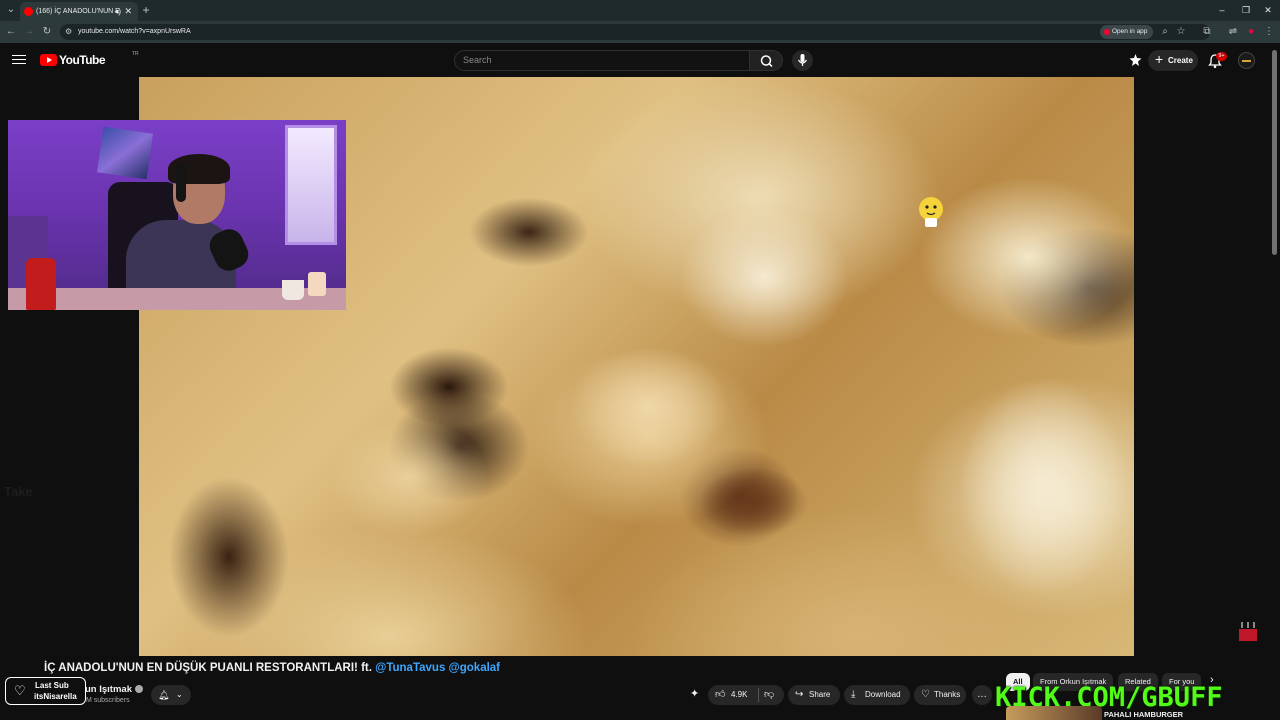 The width and height of the screenshot is (1280, 720). What do you see at coordinates (602, 60) in the screenshot?
I see `search-input: Search` at bounding box center [602, 60].